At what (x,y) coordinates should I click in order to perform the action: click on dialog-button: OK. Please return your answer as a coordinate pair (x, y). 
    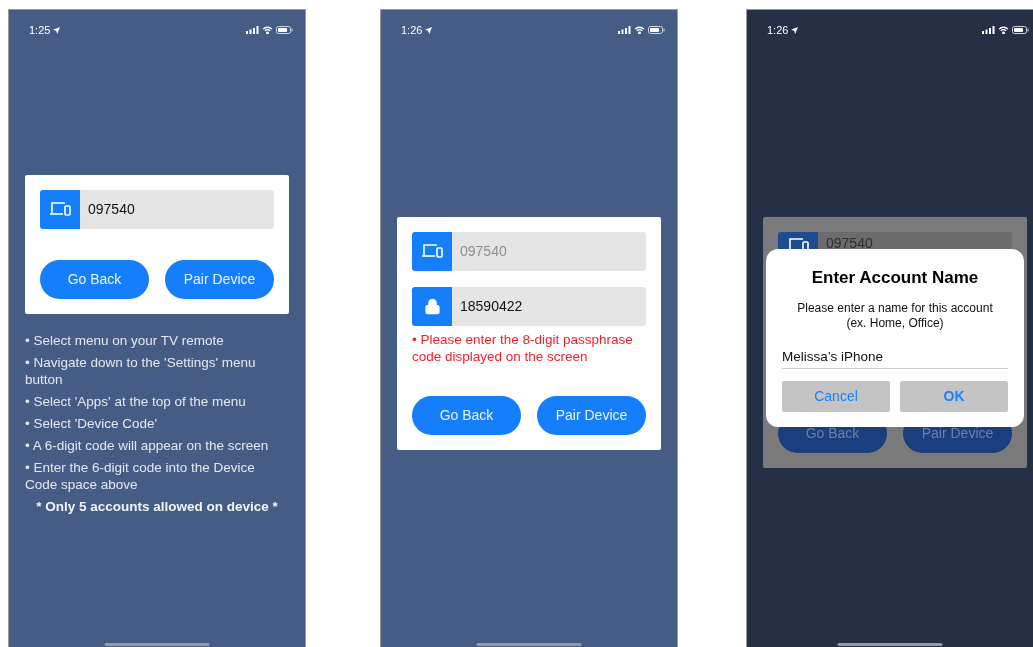
    Looking at the image, I should click on (954, 396).